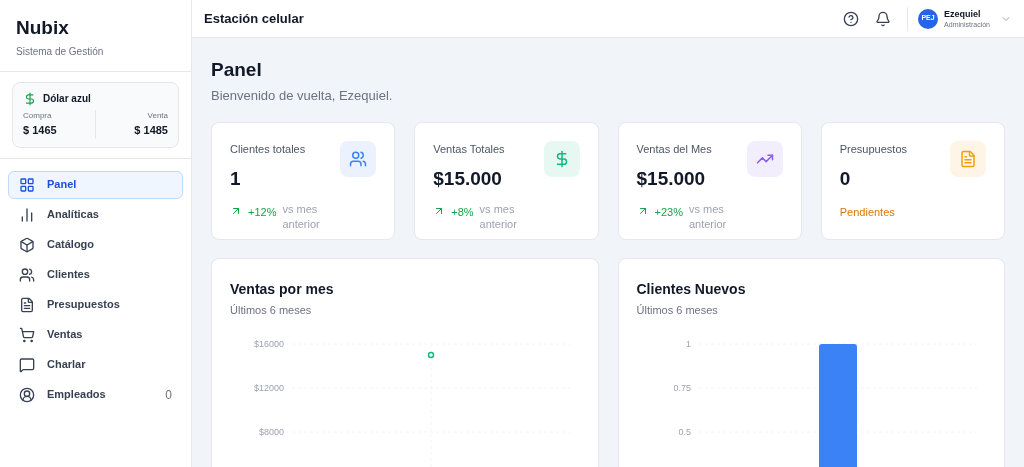 The height and width of the screenshot is (467, 1024). What do you see at coordinates (845, 179) in the screenshot?
I see `stat-value: 0` at bounding box center [845, 179].